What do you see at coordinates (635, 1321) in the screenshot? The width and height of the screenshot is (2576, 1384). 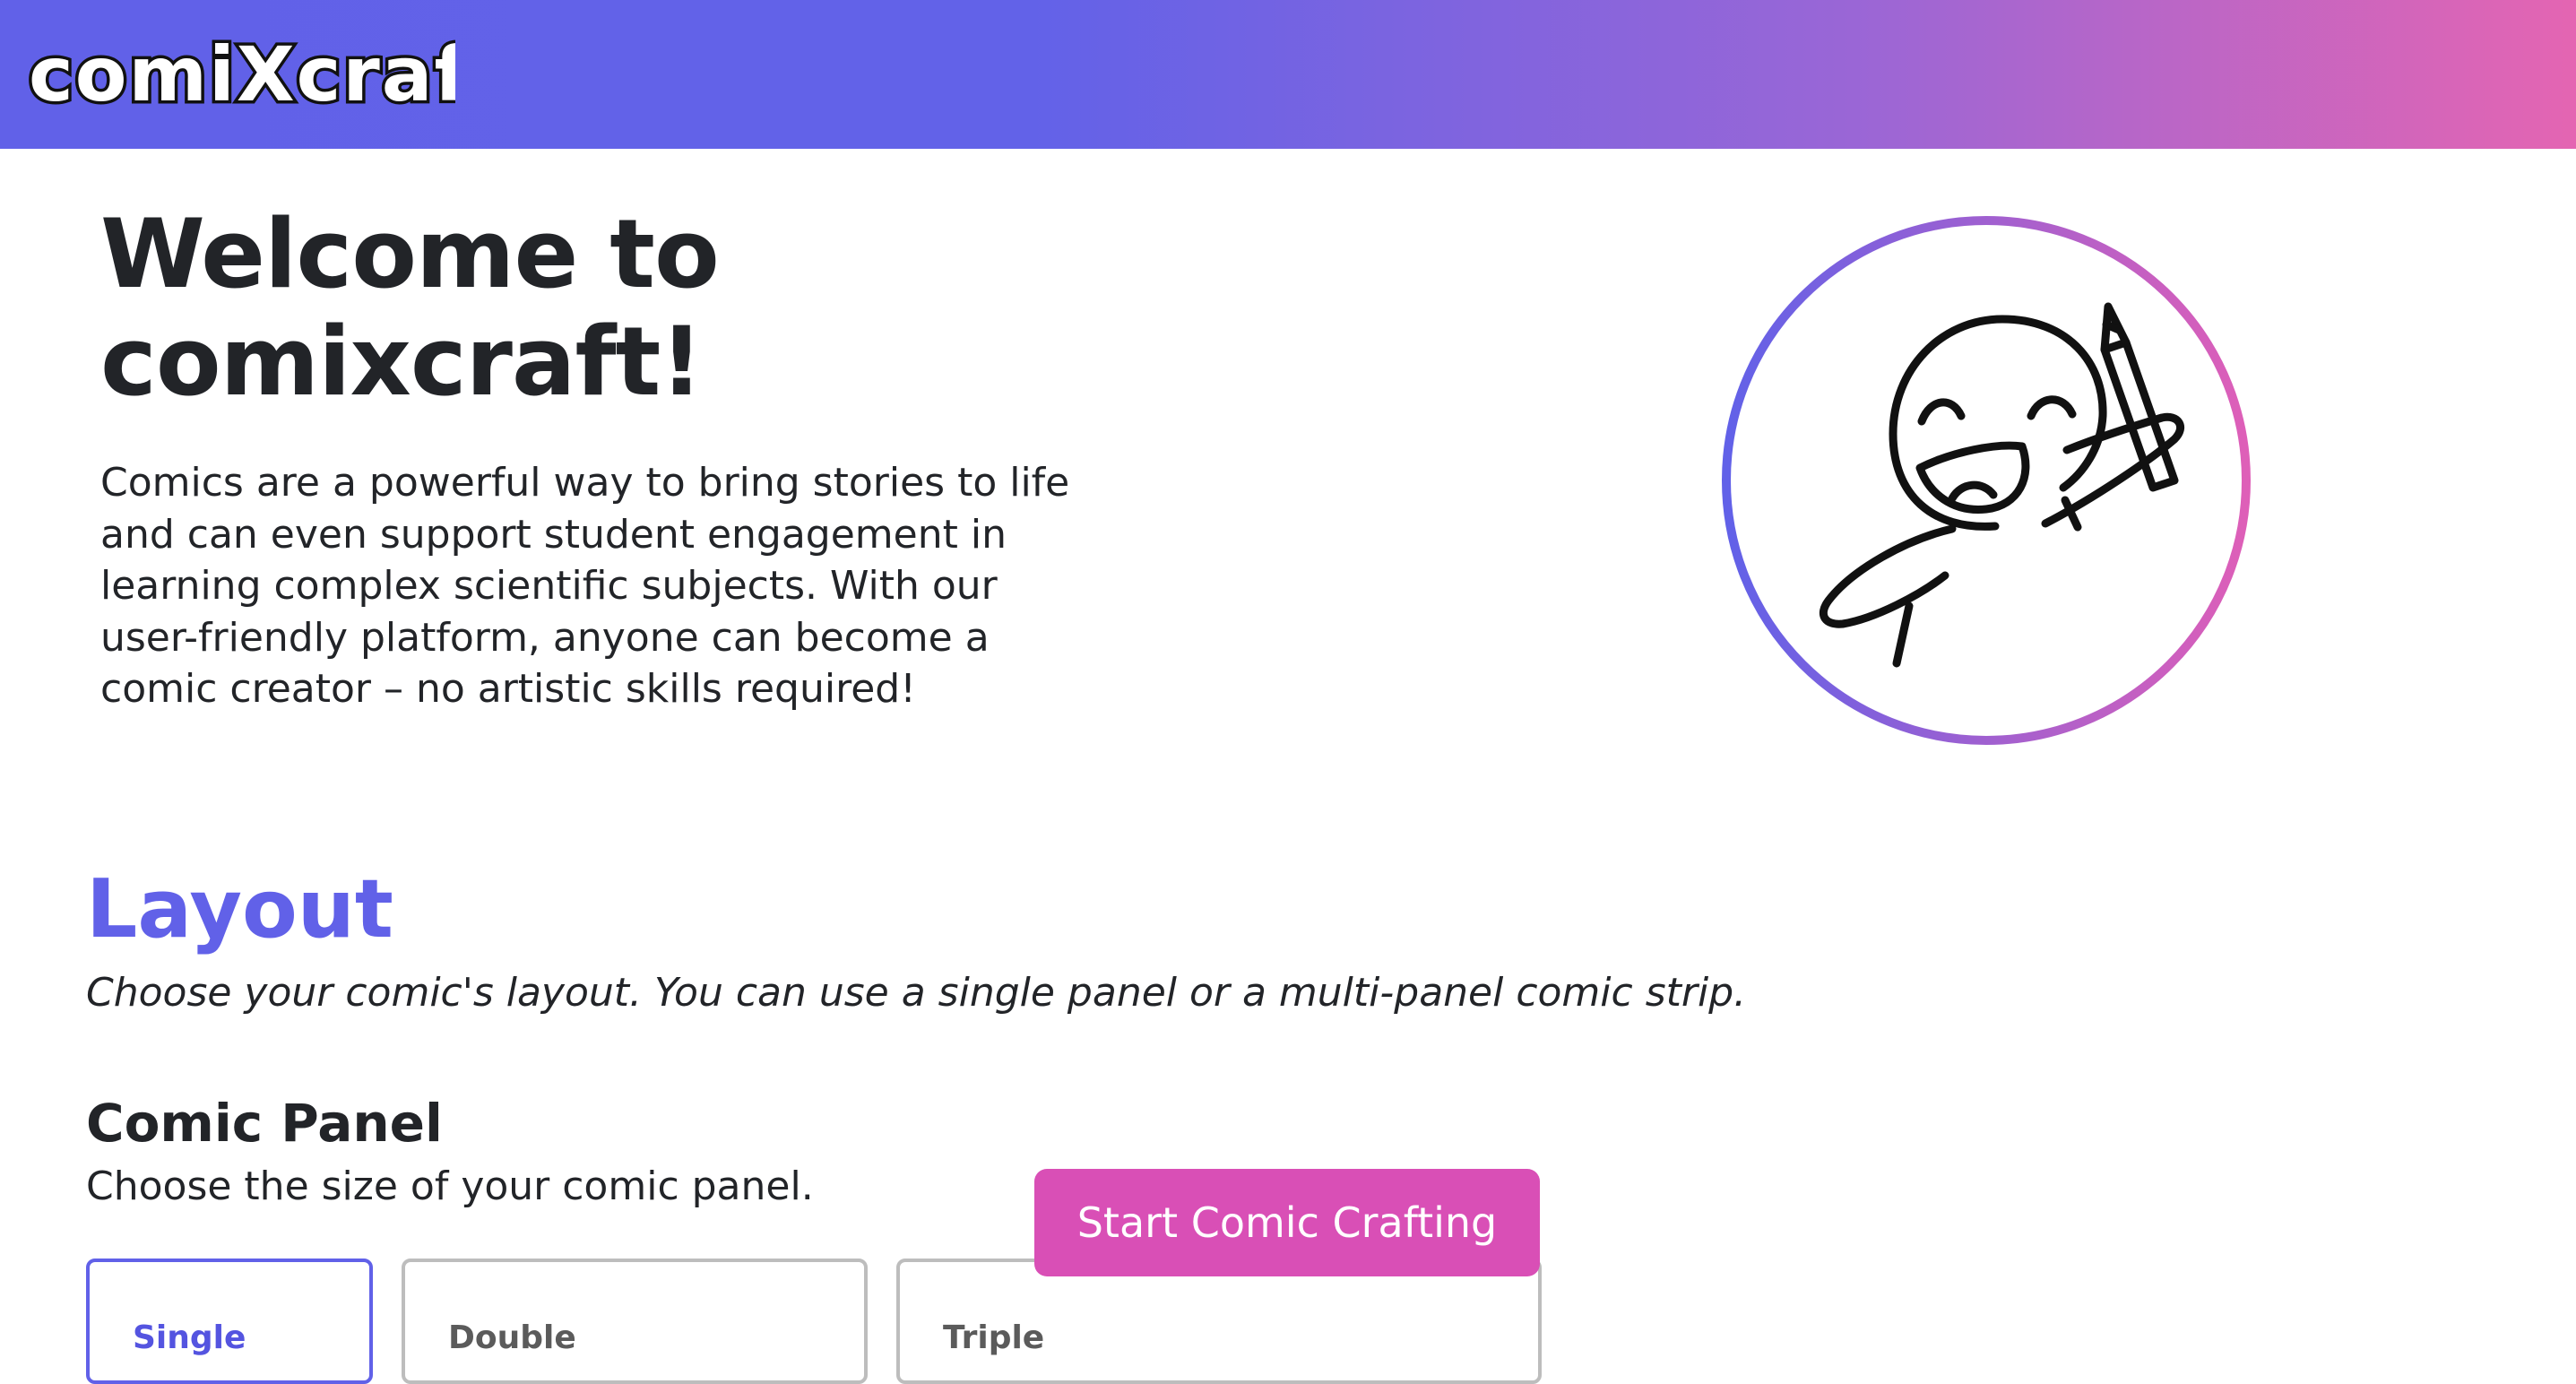 I see `panel-option-double: Double` at bounding box center [635, 1321].